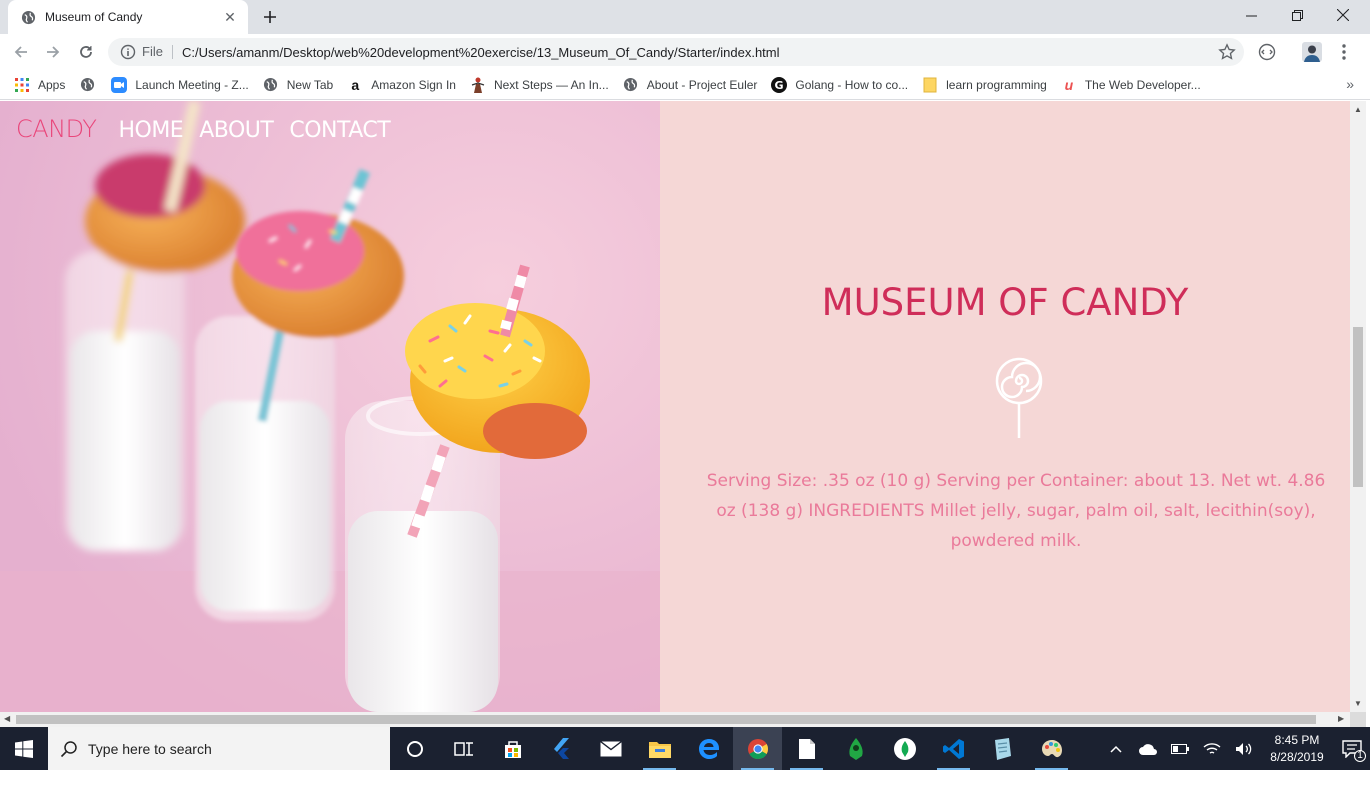  What do you see at coordinates (561, 748) in the screenshot?
I see `flutter-icon` at bounding box center [561, 748].